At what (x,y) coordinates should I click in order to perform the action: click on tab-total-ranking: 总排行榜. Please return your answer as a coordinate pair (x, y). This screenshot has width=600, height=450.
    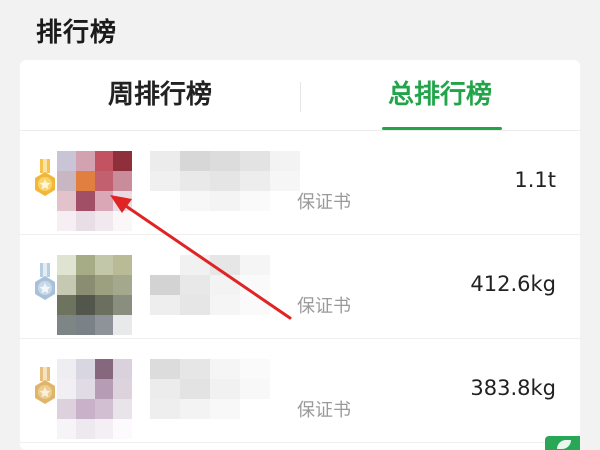
    Looking at the image, I should click on (440, 95).